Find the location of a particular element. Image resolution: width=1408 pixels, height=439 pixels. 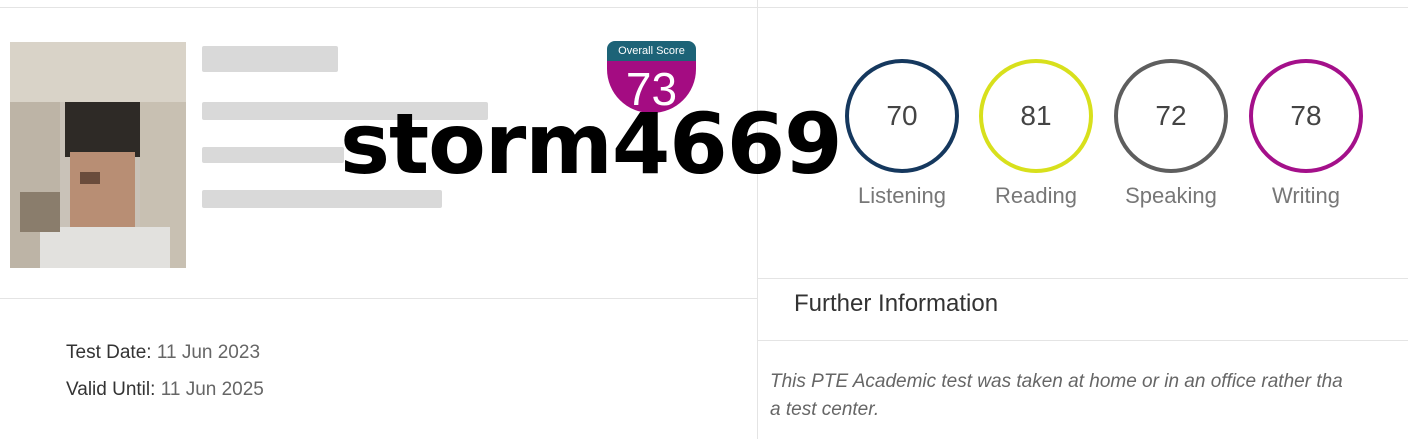

candidate-detail-redacted is located at coordinates (273, 155).